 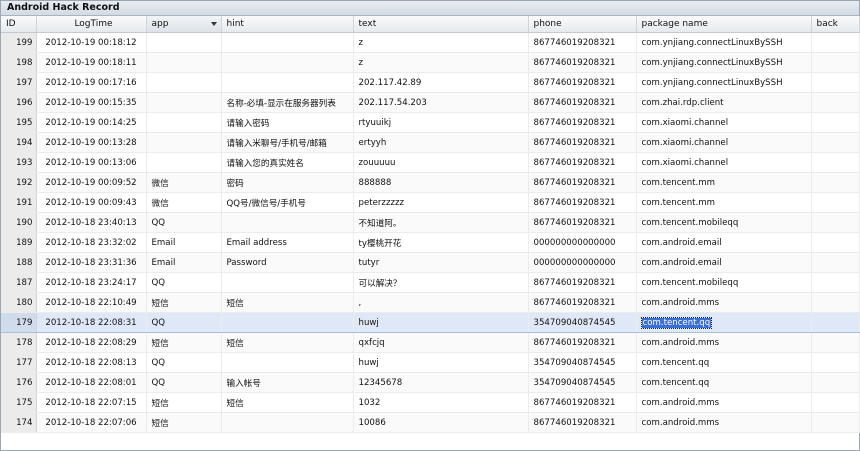 What do you see at coordinates (19, 162) in the screenshot?
I see `cell-id: 193` at bounding box center [19, 162].